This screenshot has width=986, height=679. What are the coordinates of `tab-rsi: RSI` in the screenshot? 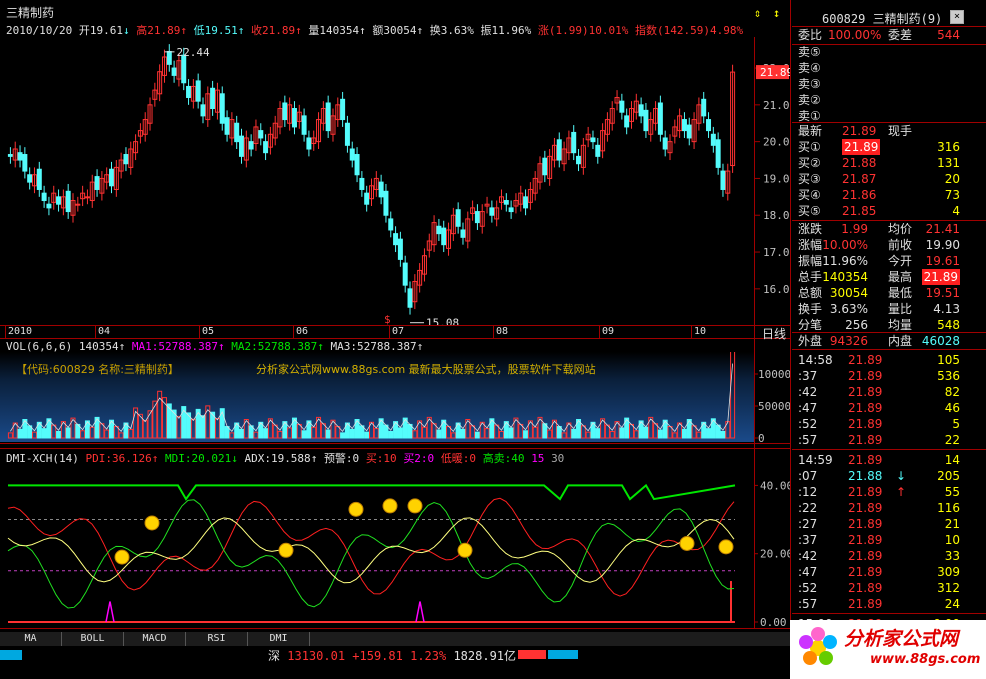 It's located at (217, 639).